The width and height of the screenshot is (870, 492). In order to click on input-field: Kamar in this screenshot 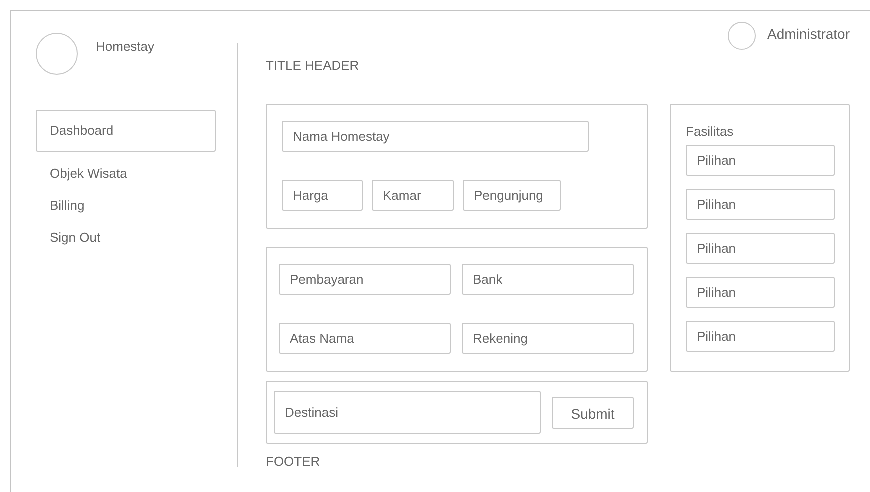, I will do `click(413, 195)`.